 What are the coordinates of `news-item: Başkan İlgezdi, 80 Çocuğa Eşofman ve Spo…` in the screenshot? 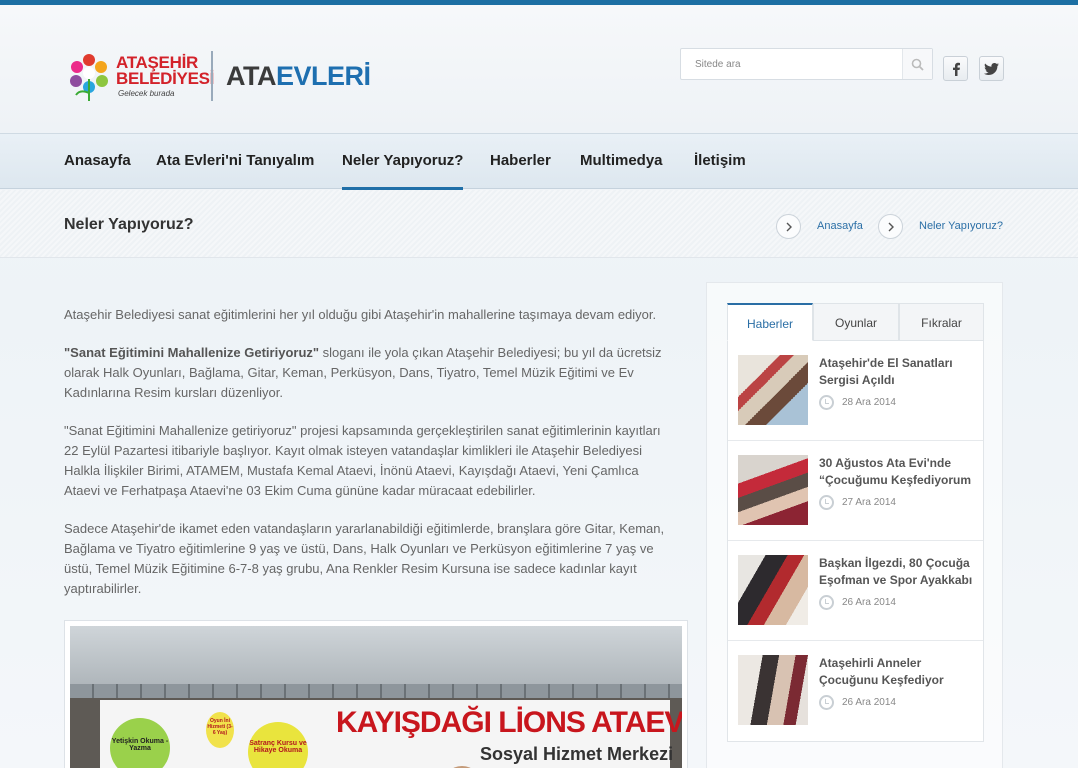 It's located at (855, 591).